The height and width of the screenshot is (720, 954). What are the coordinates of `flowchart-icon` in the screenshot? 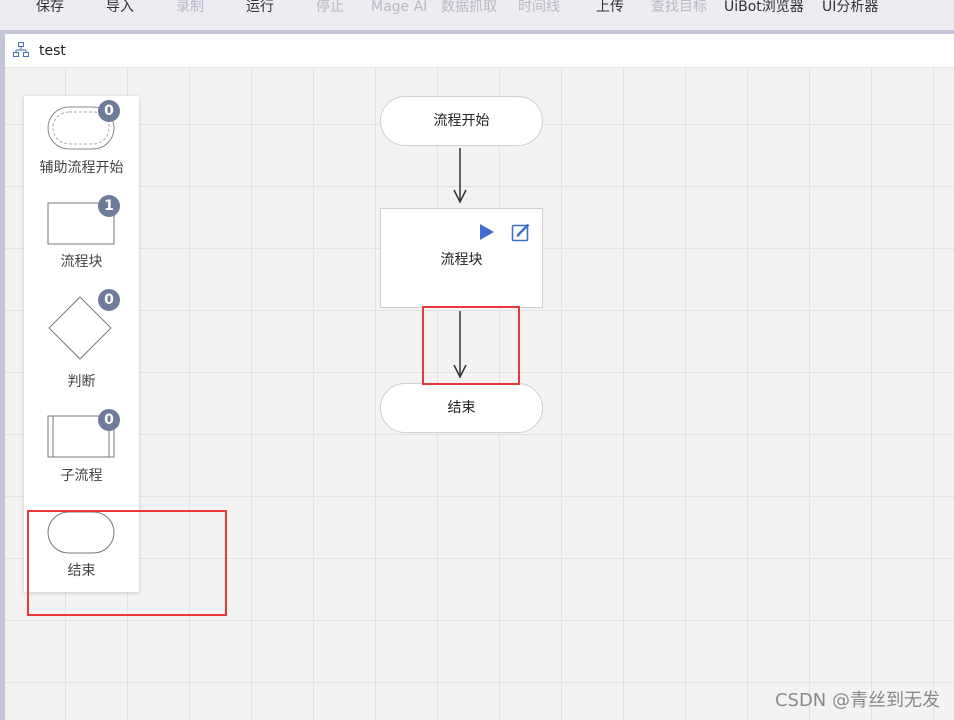 It's located at (21, 50).